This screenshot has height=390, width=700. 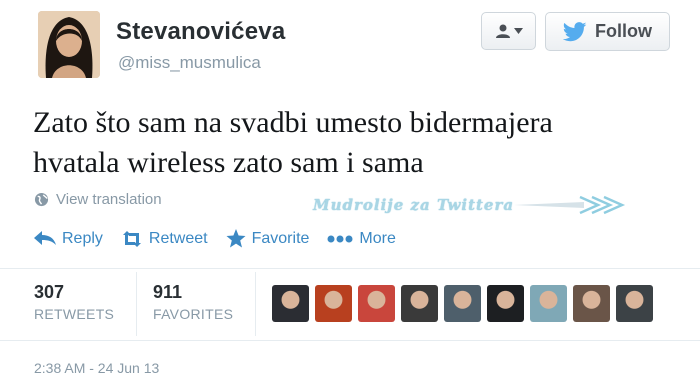 I want to click on retweet-action: Retweet, so click(x=164, y=239).